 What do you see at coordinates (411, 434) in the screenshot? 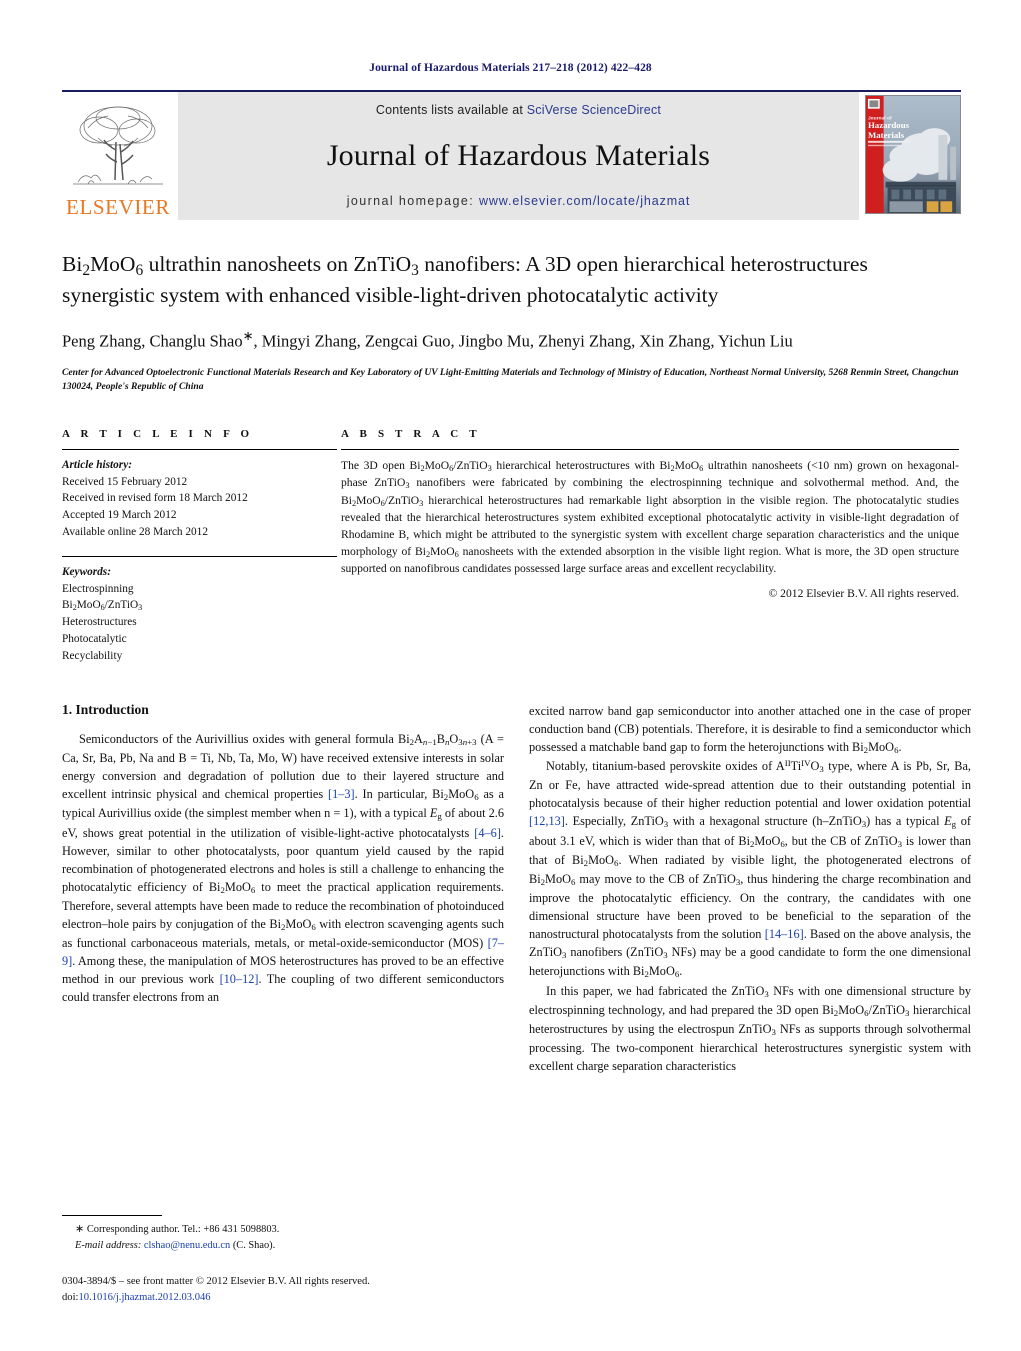
I see `abstract-heading: A B S T R A C T` at bounding box center [411, 434].